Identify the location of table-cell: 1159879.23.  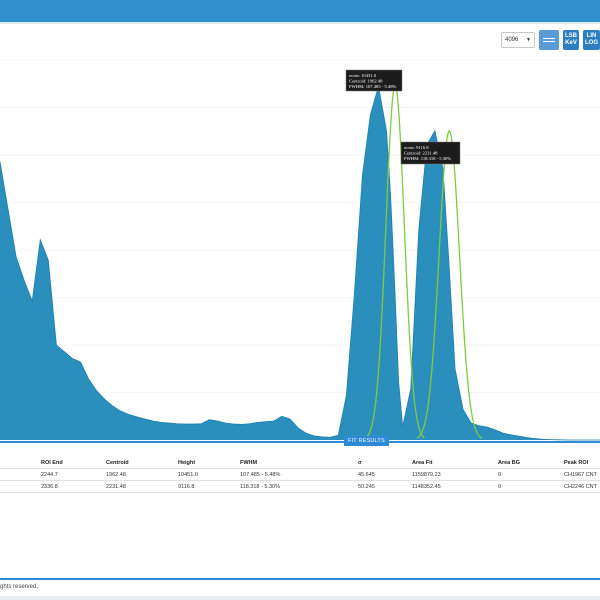
(426, 475).